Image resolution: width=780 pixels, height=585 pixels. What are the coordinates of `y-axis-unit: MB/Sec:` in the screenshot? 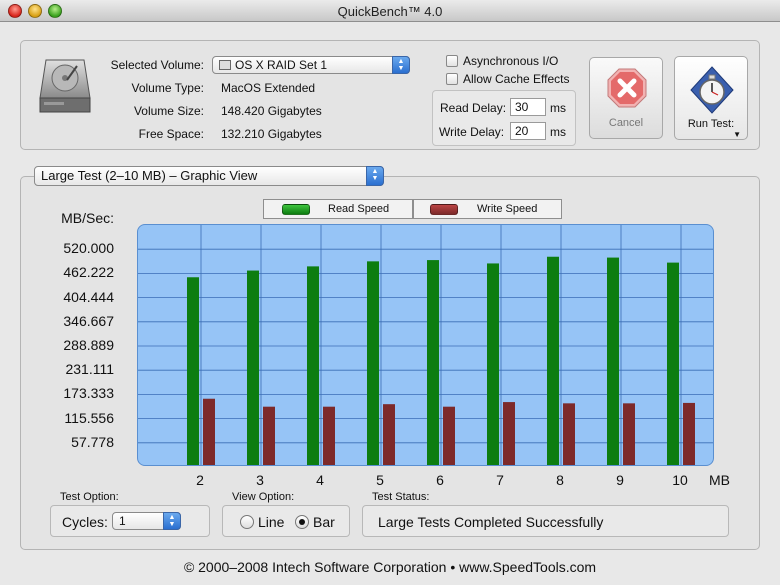 It's located at (87, 218).